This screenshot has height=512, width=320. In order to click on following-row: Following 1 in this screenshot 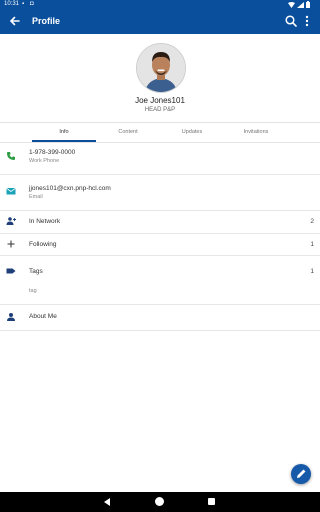, I will do `click(160, 245)`.